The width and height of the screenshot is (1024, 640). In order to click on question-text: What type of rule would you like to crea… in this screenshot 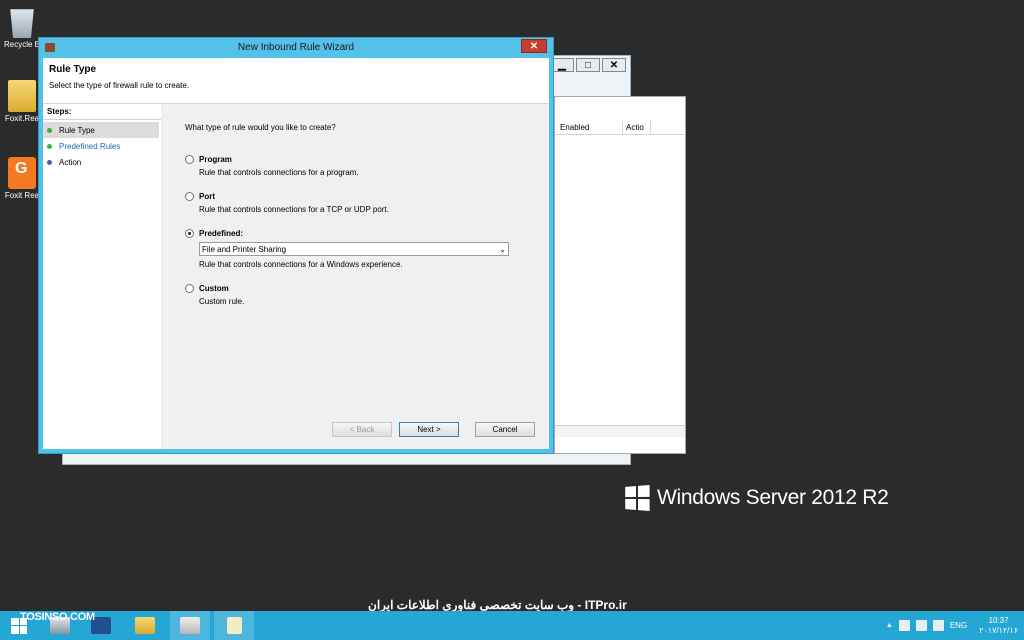, I will do `click(260, 127)`.